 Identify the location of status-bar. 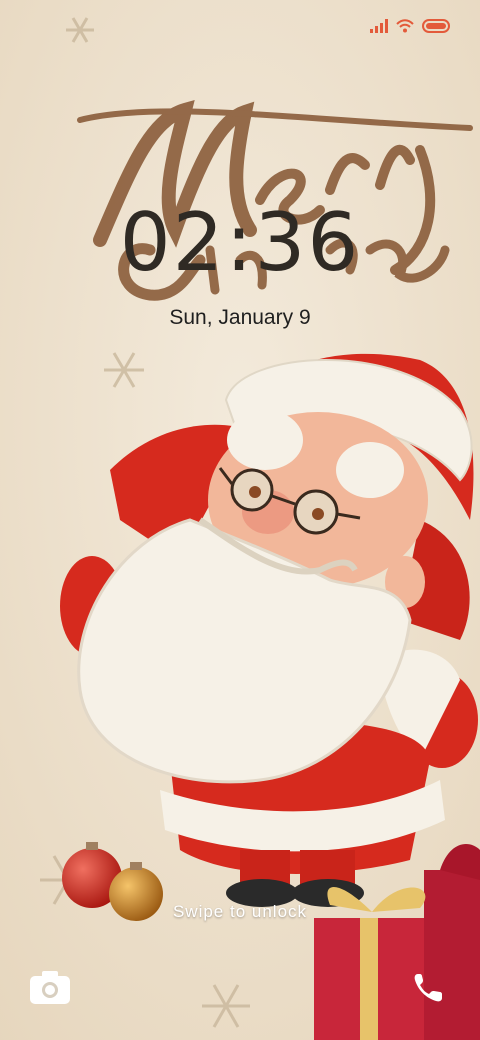
(410, 26).